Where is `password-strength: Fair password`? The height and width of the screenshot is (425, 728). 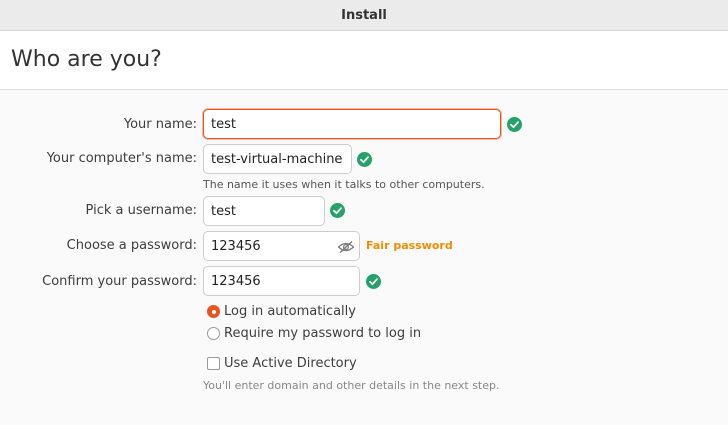 password-strength: Fair password is located at coordinates (409, 245).